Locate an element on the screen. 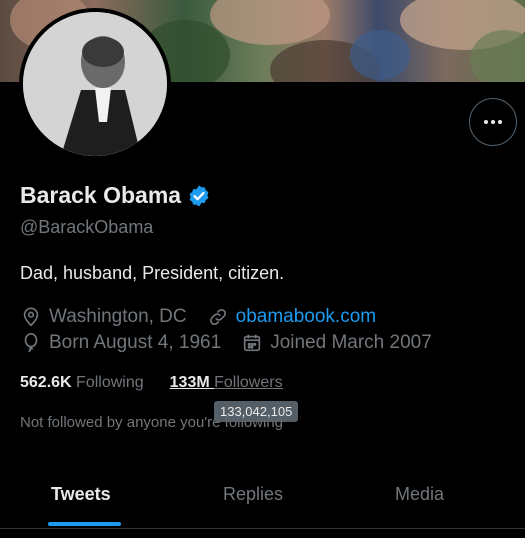 Image resolution: width=525 pixels, height=538 pixels. tab-tweets: Tweets is located at coordinates (81, 494).